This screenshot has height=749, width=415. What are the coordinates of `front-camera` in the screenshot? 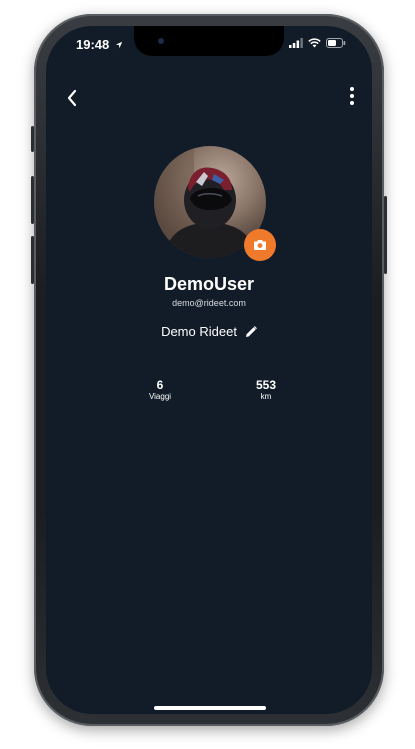 It's located at (161, 41).